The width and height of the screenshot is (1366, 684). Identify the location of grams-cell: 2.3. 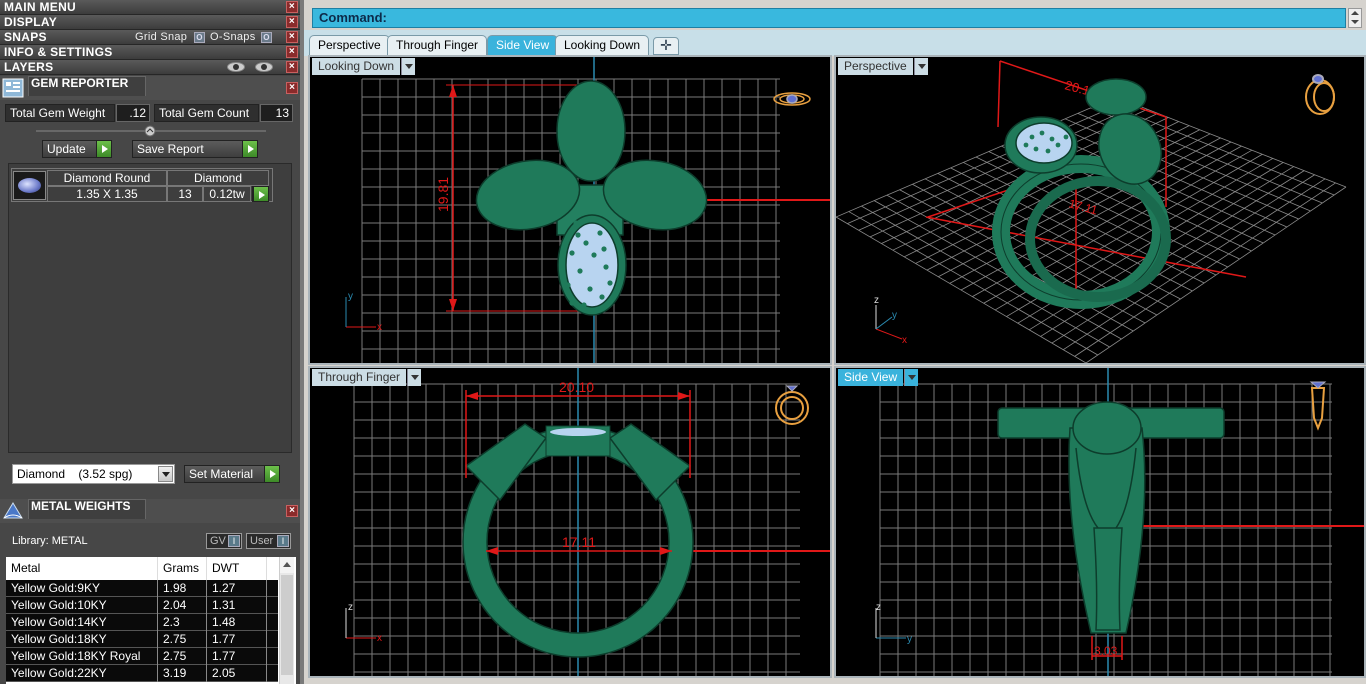
(182, 622).